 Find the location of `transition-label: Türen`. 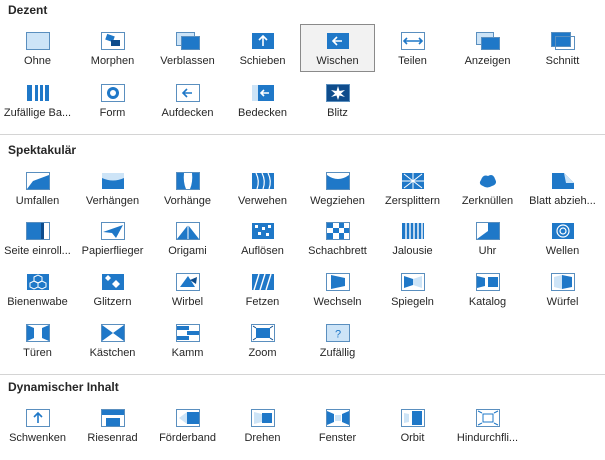

transition-label: Türen is located at coordinates (37, 353).